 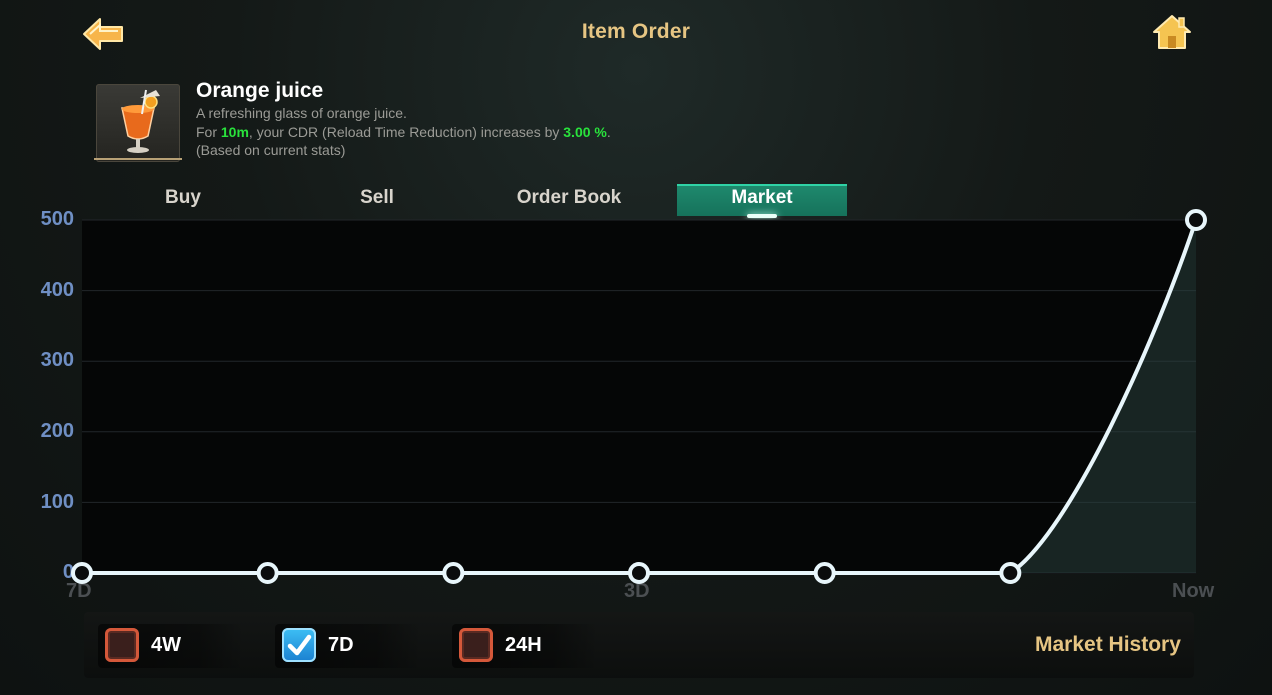 I want to click on series-area-fill, so click(x=1103, y=396).